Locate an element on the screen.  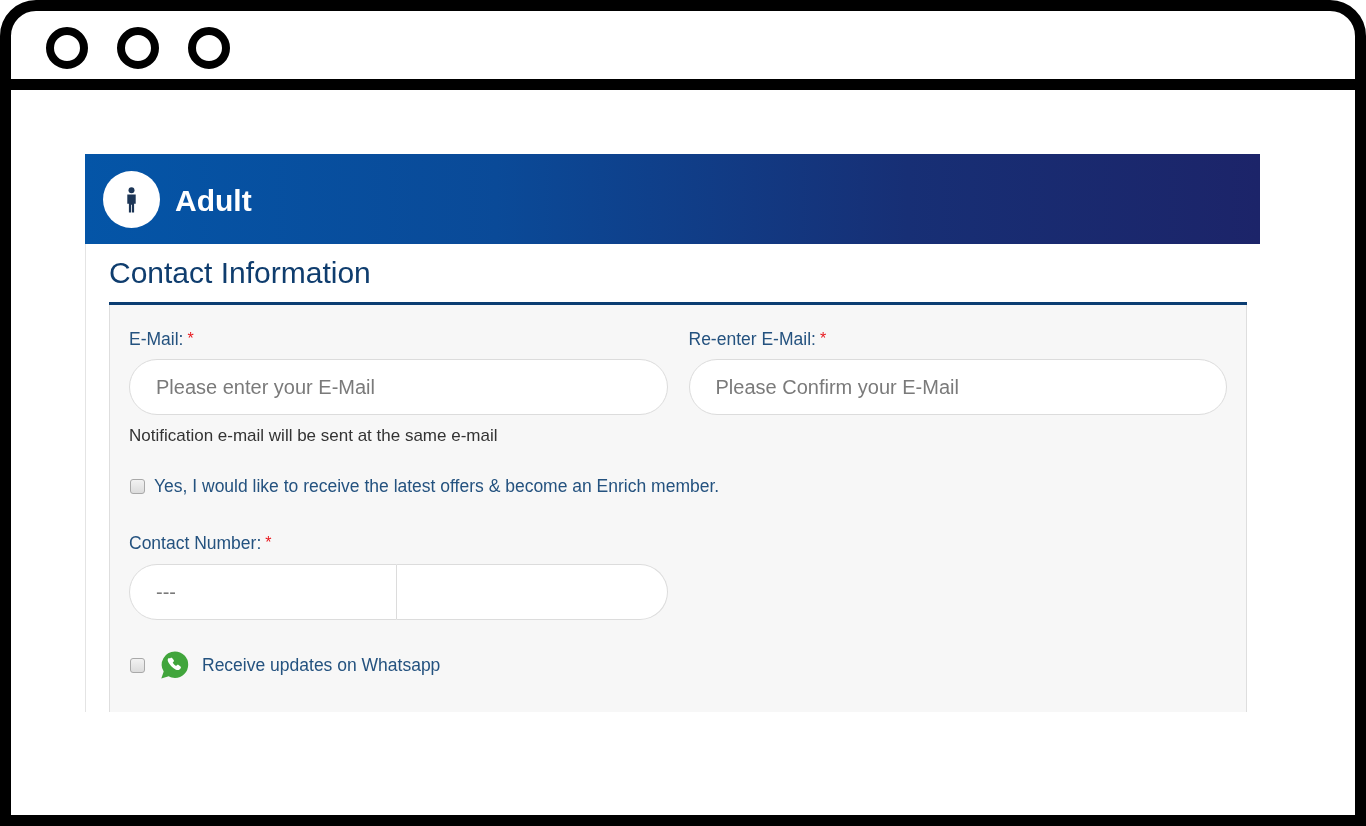
help-text: Notification e-mail will be sent at the same e-mail is located at coordinates (313, 436).